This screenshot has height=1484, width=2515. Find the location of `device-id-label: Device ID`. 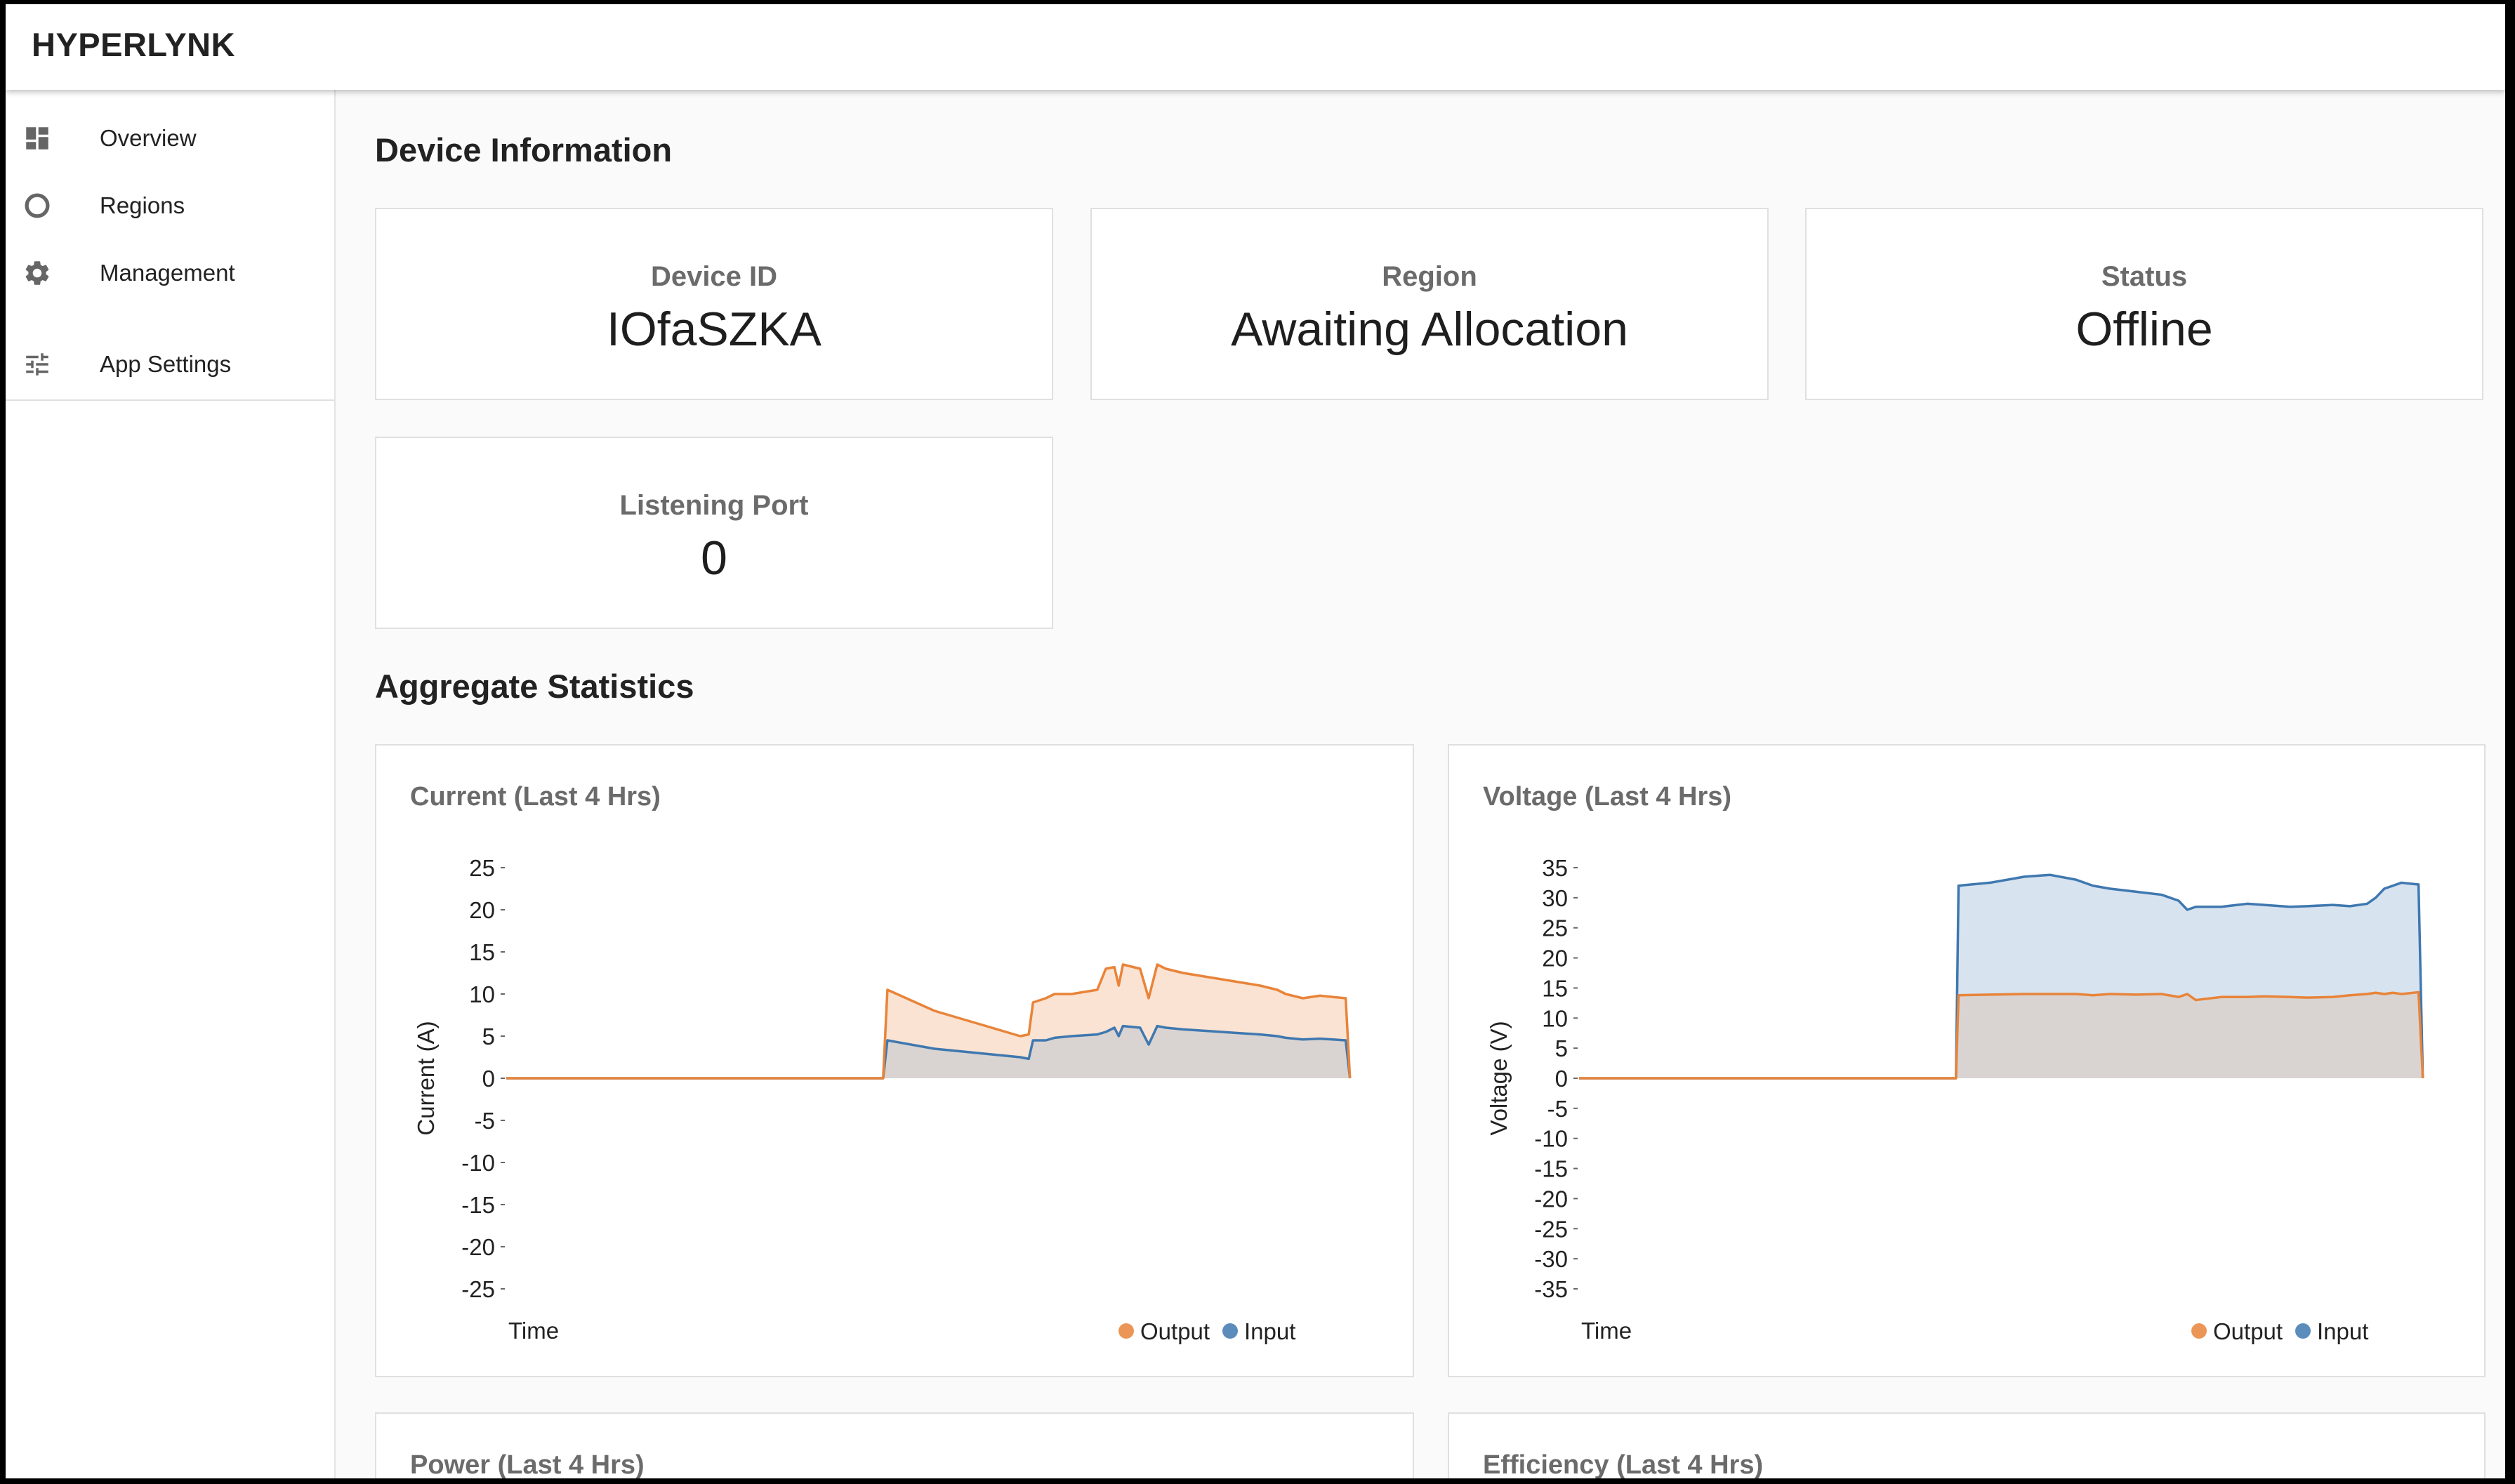

device-id-label: Device ID is located at coordinates (714, 276).